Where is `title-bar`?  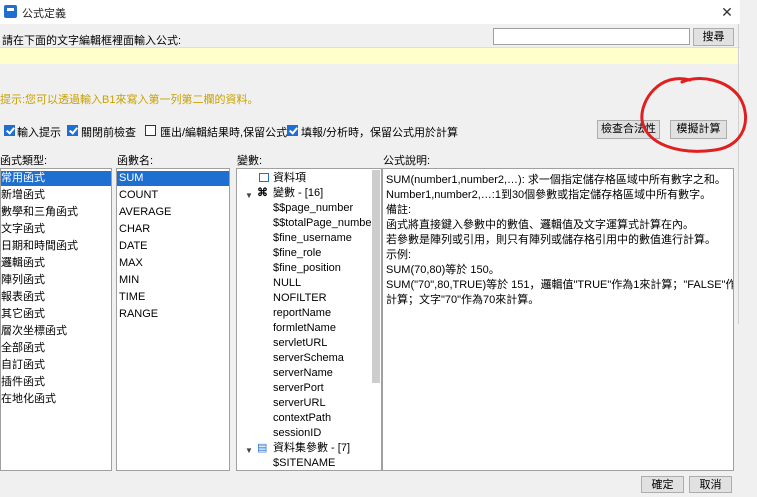 title-bar is located at coordinates (370, 12).